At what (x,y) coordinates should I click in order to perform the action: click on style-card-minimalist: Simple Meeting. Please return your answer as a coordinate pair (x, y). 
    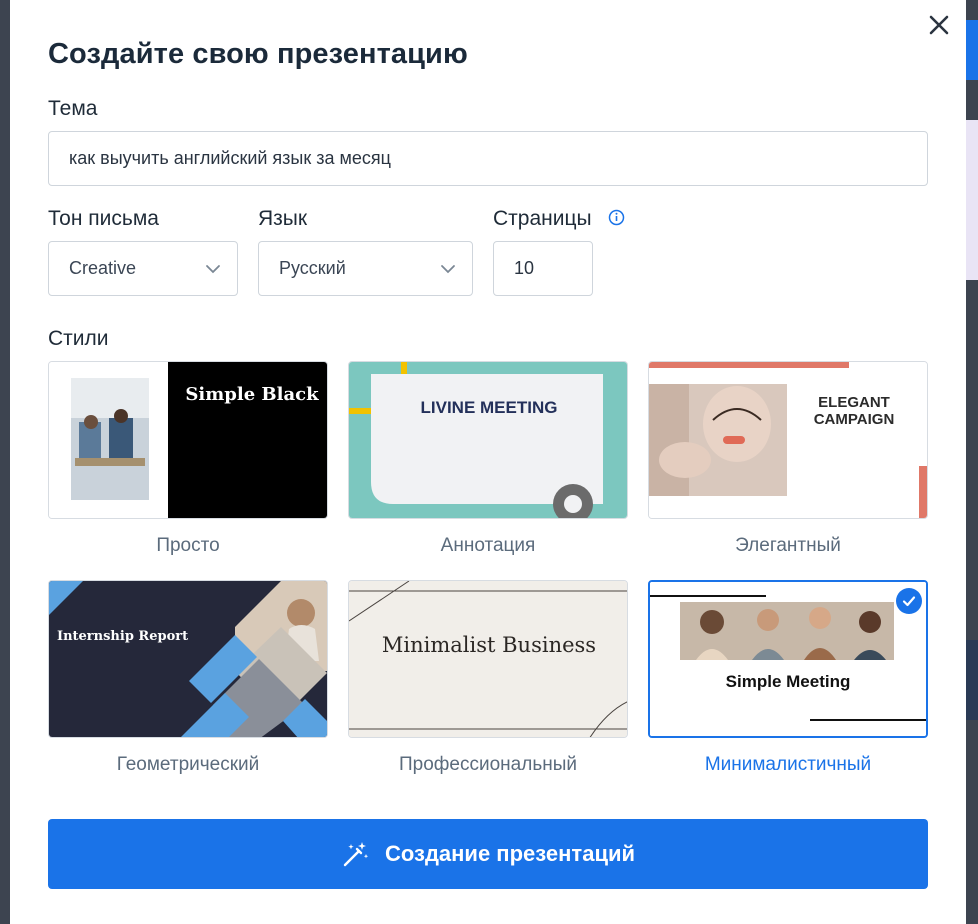
    Looking at the image, I should click on (788, 659).